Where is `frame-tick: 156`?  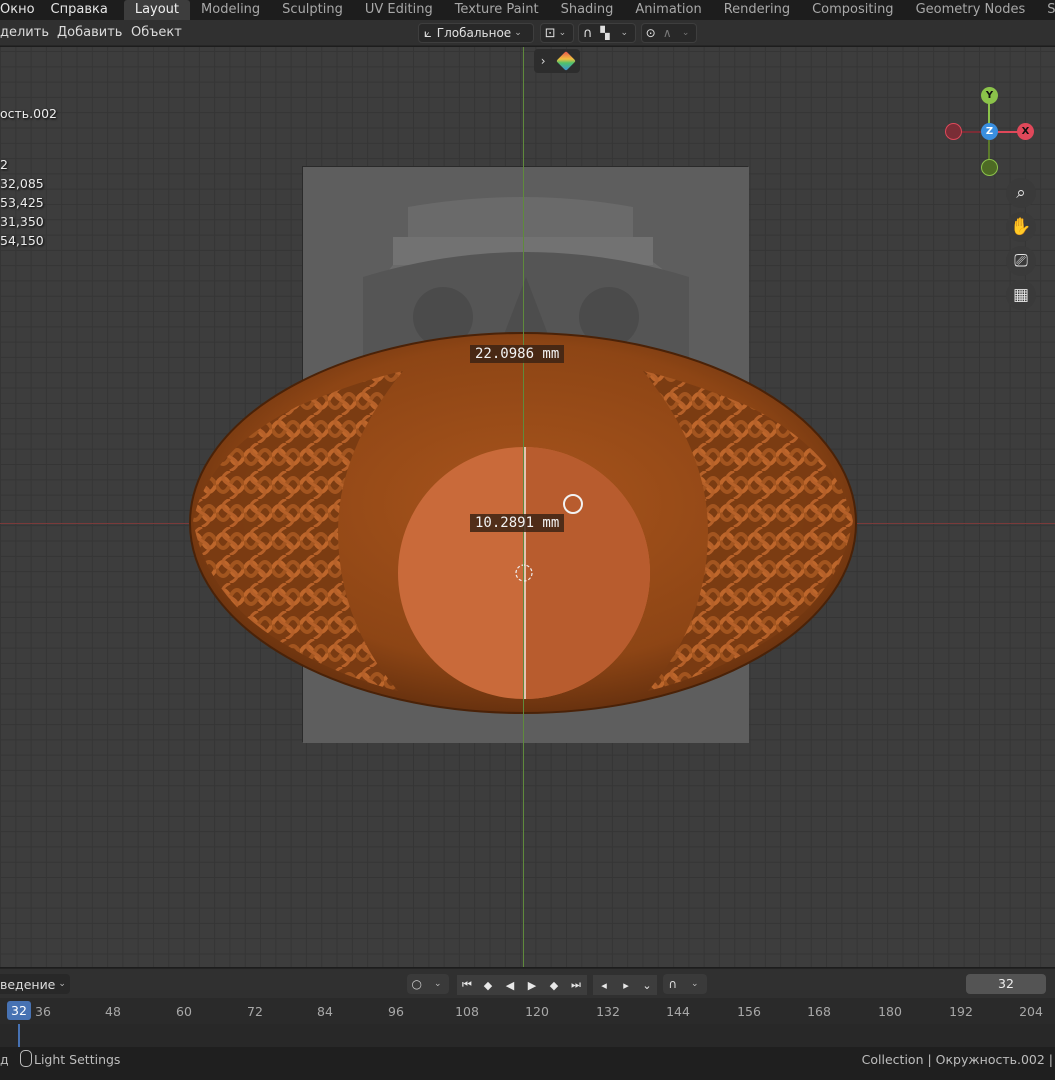 frame-tick: 156 is located at coordinates (749, 1011).